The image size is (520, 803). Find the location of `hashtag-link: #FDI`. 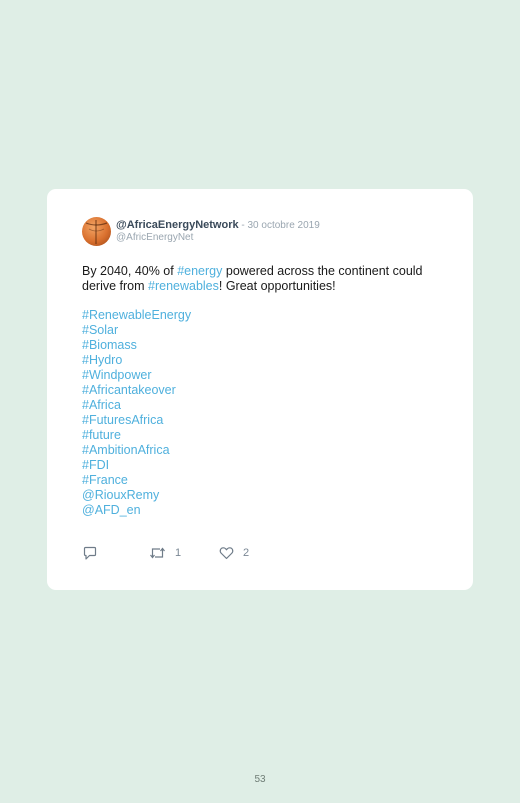

hashtag-link: #FDI is located at coordinates (136, 465).